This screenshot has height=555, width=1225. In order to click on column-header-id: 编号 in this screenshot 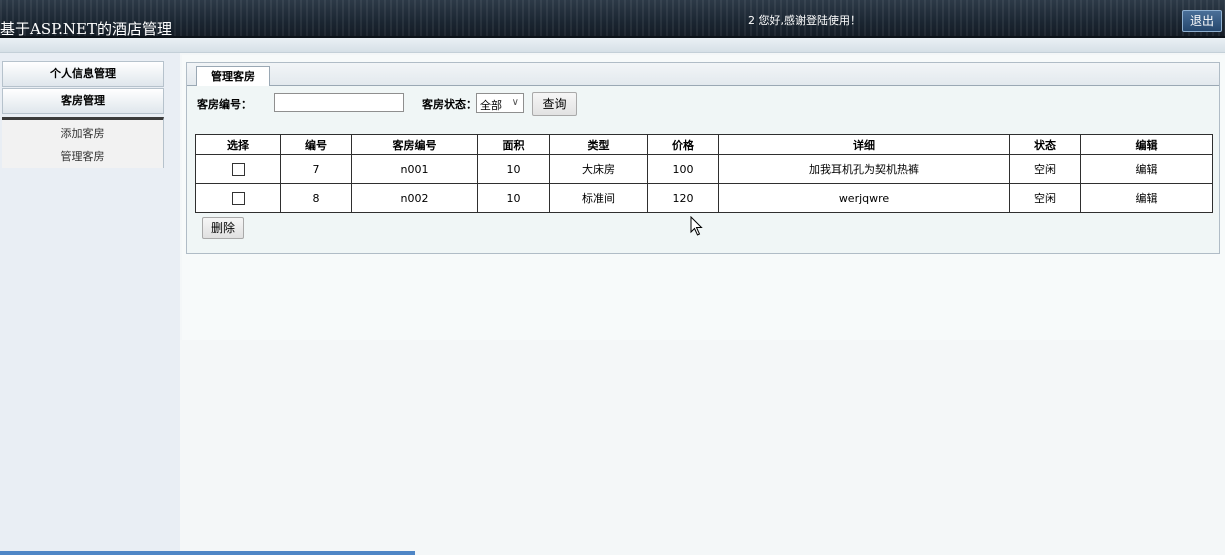, I will do `click(316, 144)`.